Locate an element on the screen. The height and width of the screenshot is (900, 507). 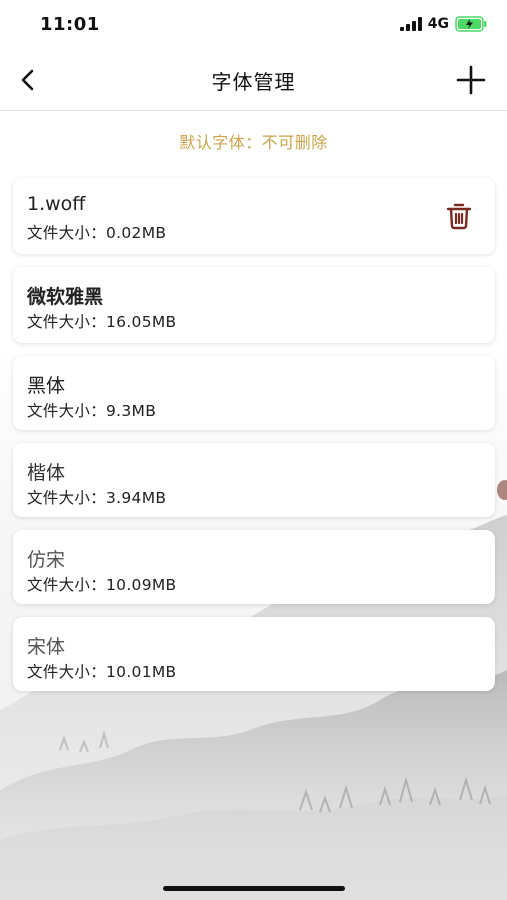
font-name: 仿宋 is located at coordinates (46, 560).